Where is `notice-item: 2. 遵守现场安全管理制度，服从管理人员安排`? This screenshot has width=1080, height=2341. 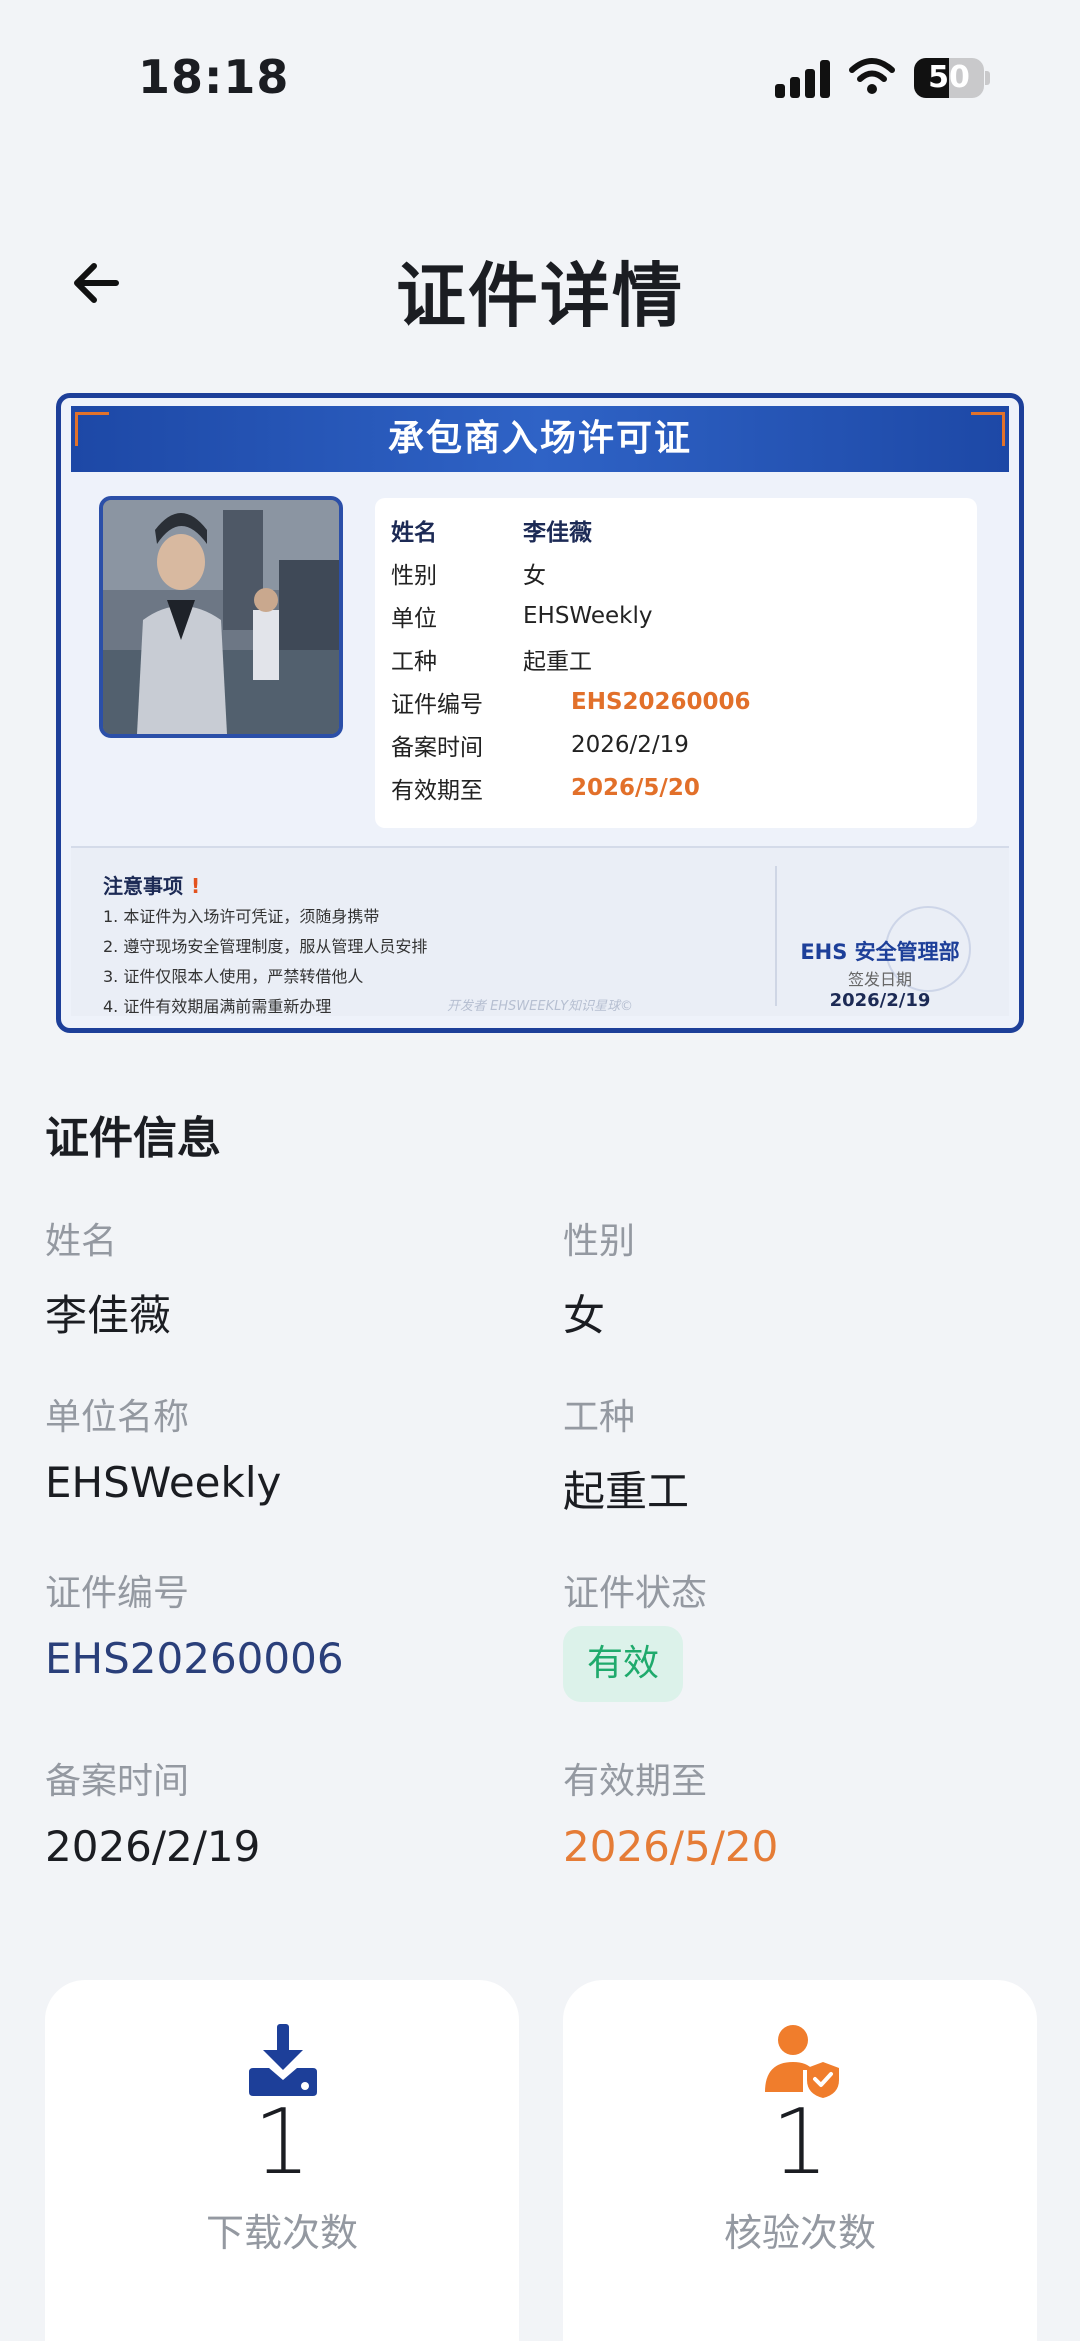 notice-item: 2. 遵守现场安全管理制度，服从管理人员安排 is located at coordinates (265, 946).